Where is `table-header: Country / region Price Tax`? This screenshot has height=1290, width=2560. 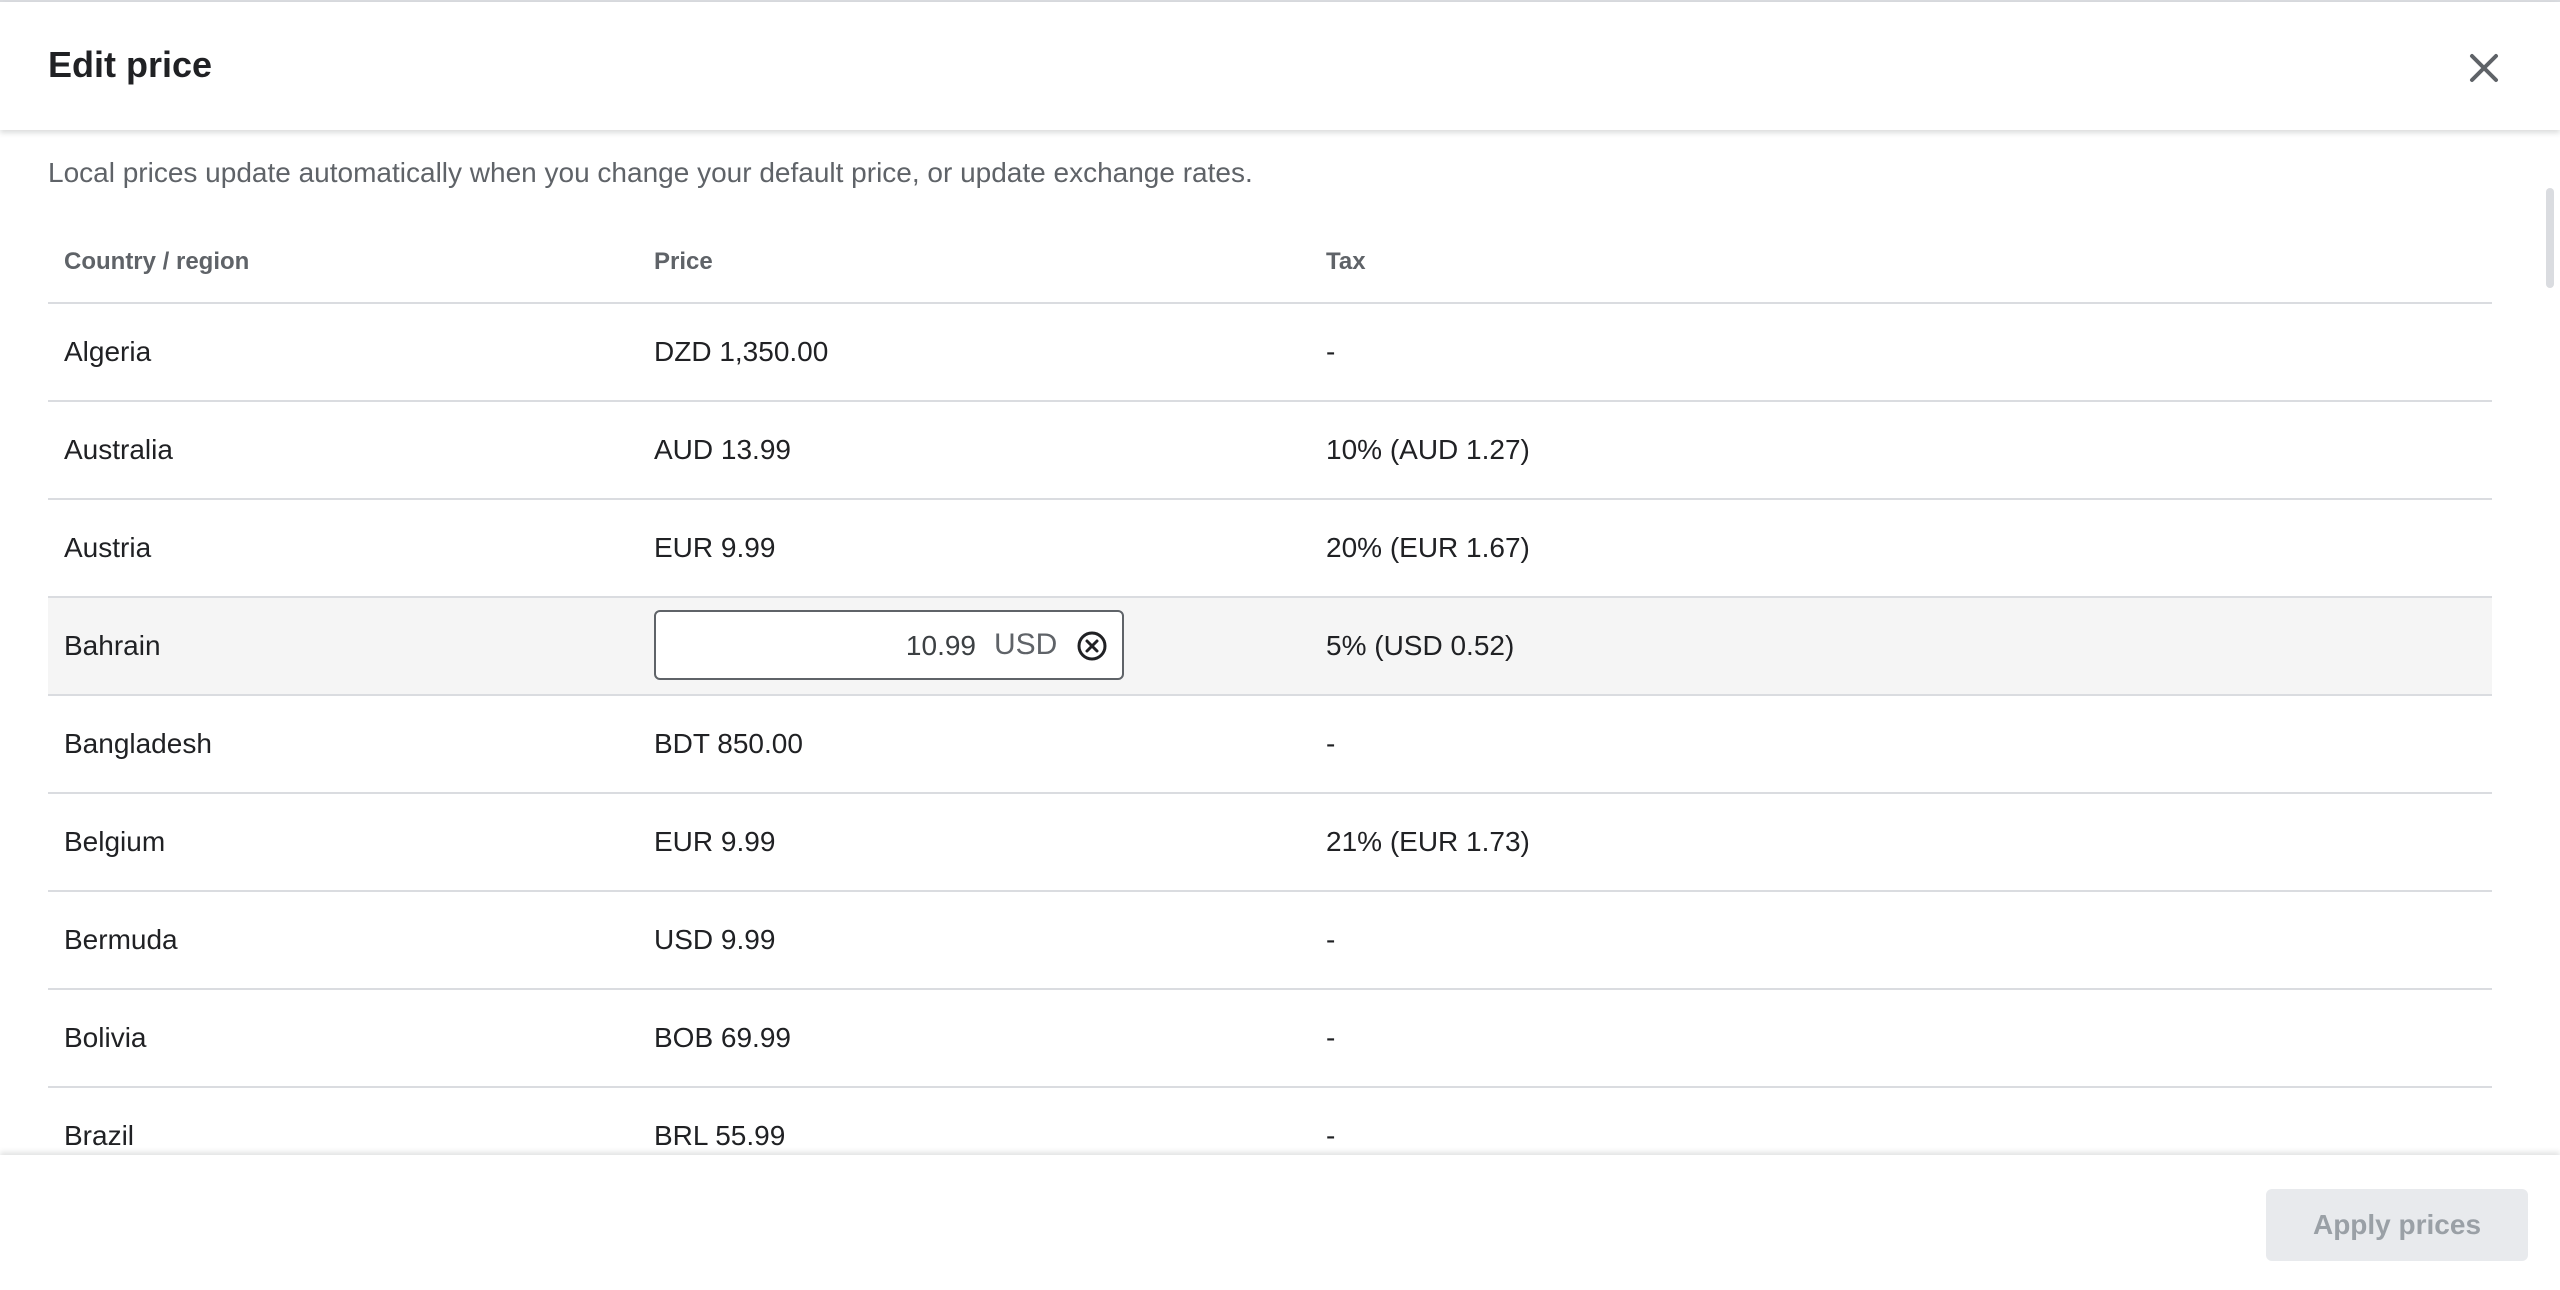
table-header: Country / region Price Tax is located at coordinates (1270, 263).